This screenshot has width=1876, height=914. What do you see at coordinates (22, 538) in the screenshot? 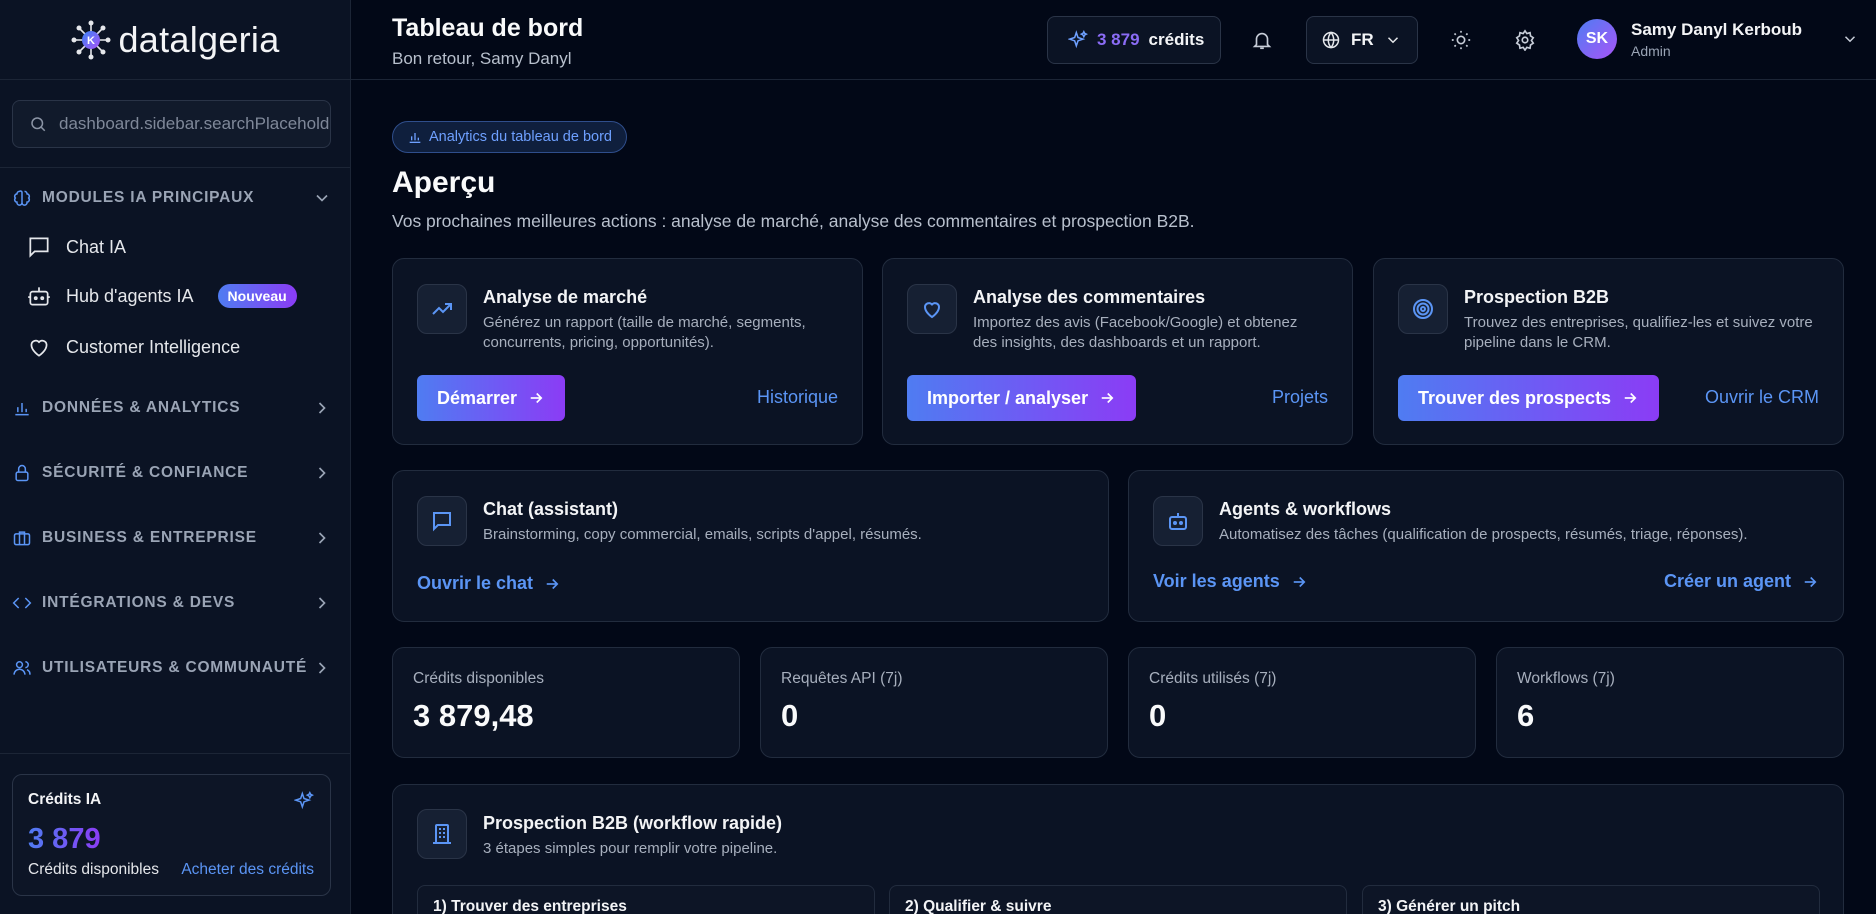
I see `briefcase-icon` at bounding box center [22, 538].